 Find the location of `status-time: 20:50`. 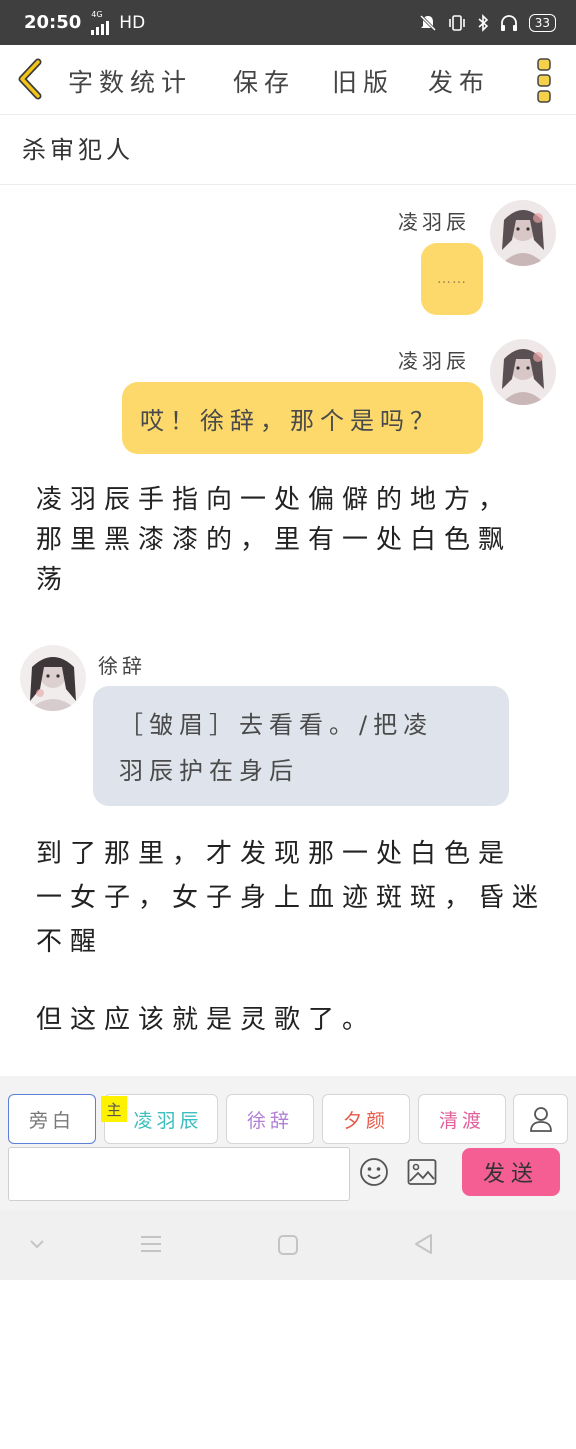

status-time: 20:50 is located at coordinates (53, 22).